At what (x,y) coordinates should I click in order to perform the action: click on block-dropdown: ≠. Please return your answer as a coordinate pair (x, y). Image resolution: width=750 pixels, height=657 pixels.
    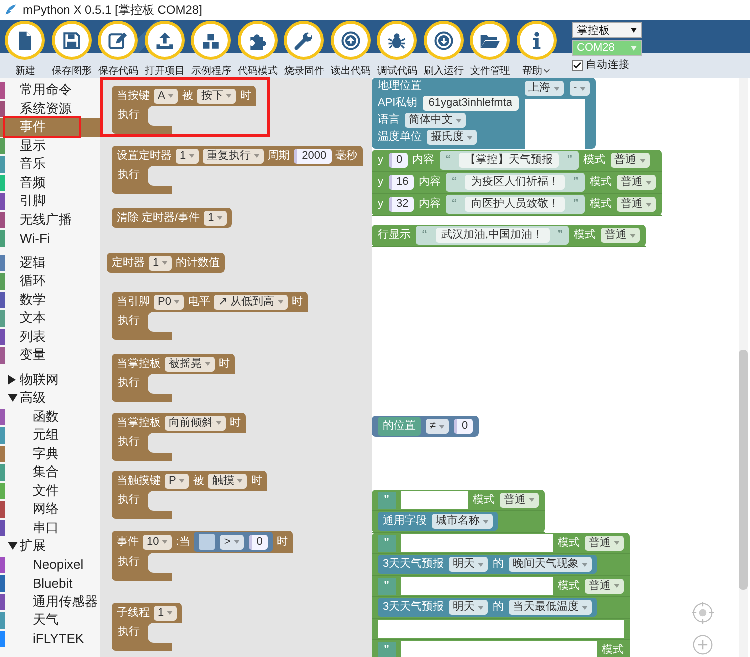
    Looking at the image, I should click on (438, 426).